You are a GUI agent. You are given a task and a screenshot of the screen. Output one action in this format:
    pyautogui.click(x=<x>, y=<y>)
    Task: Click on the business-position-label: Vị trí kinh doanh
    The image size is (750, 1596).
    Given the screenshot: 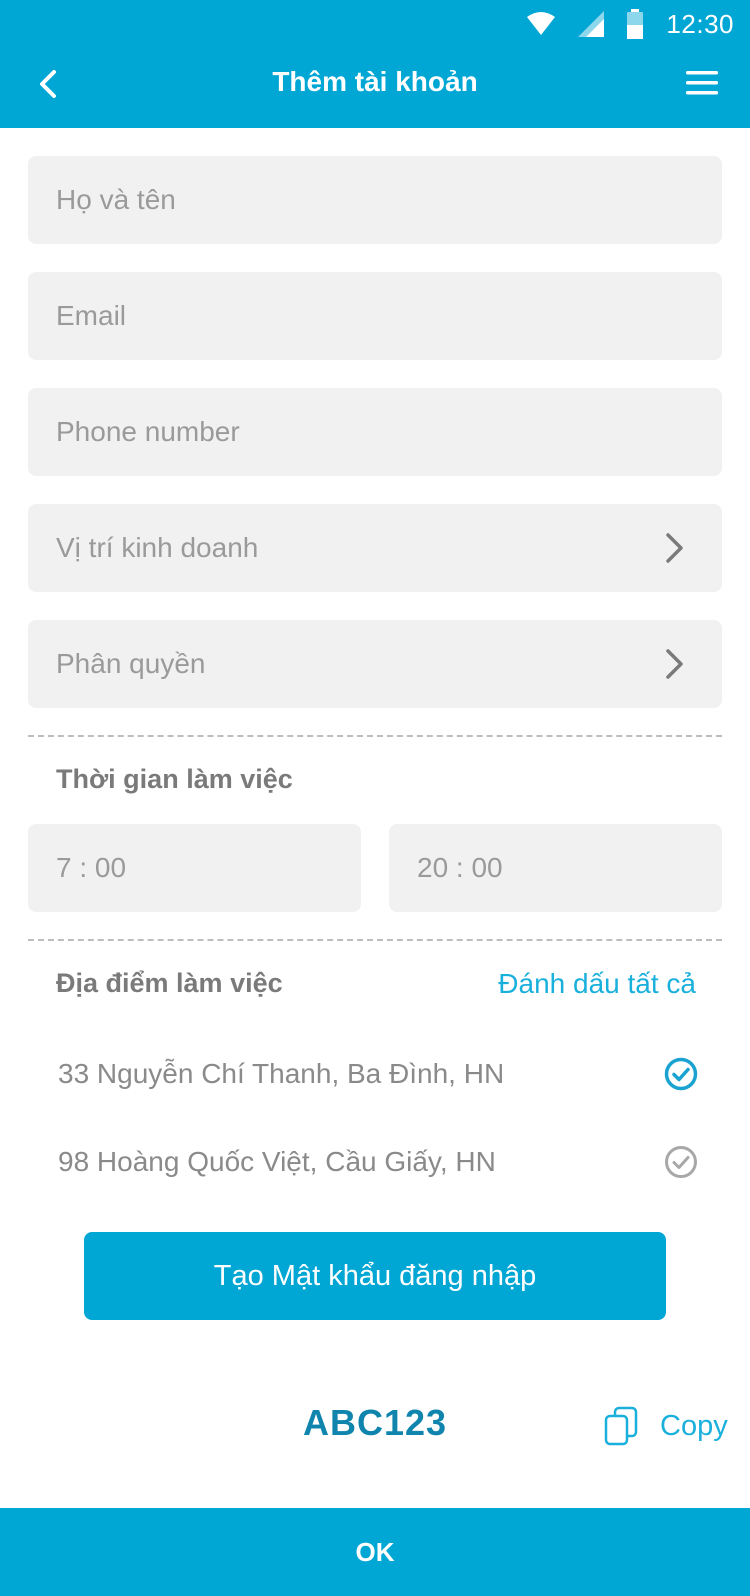 What is the action you would take?
    pyautogui.click(x=157, y=547)
    